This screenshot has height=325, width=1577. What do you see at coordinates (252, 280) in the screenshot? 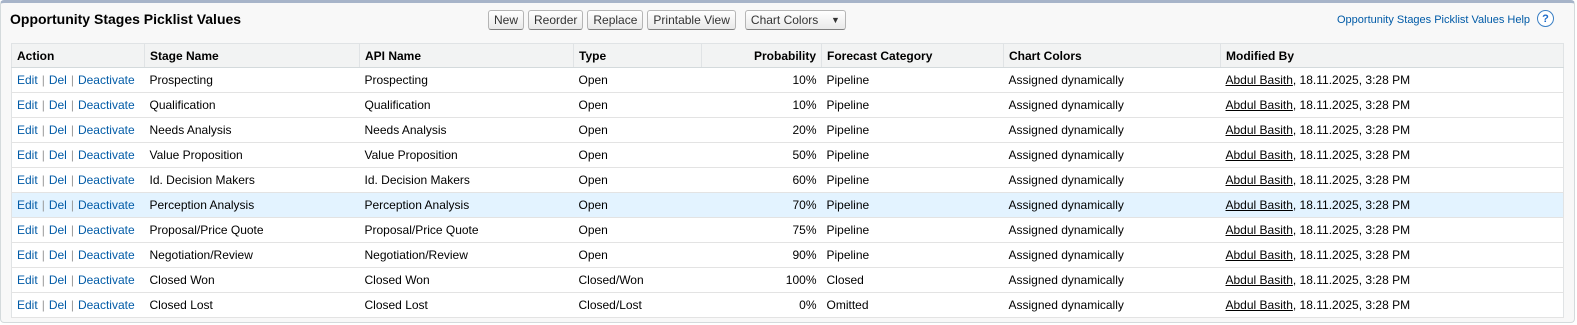
I see `stage-name-cell: Closed Won` at bounding box center [252, 280].